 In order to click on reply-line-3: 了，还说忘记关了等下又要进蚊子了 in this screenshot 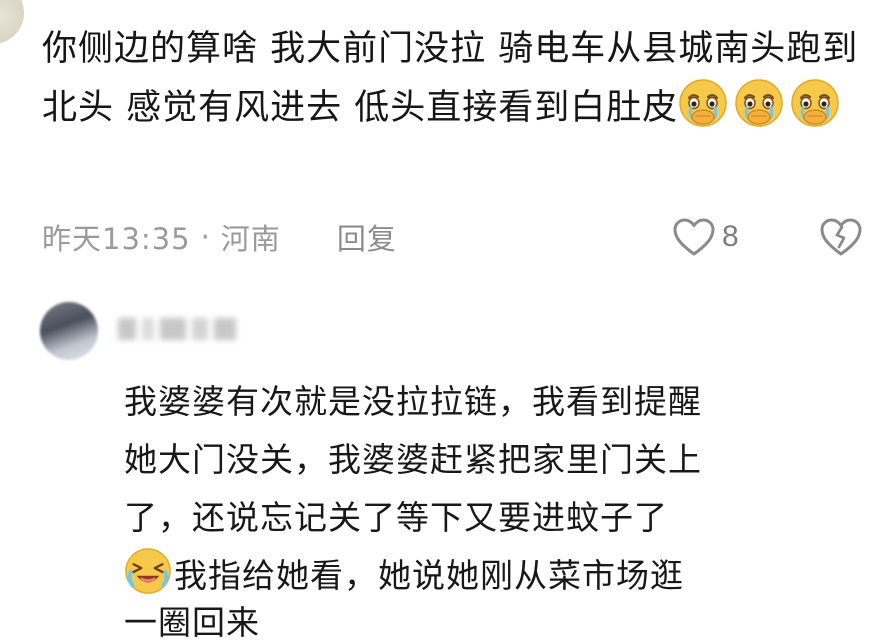, I will do `click(396, 517)`.